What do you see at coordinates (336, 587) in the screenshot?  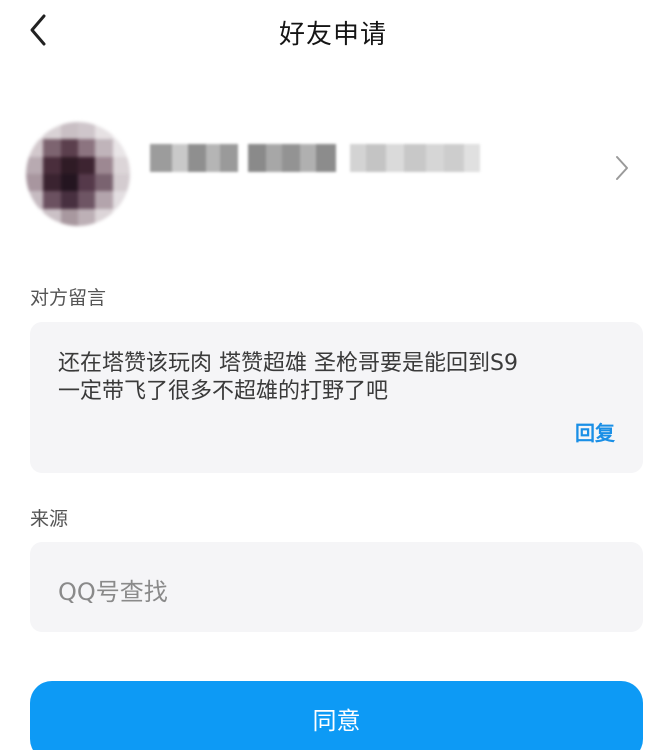 I see `source-box: QQ号查找` at bounding box center [336, 587].